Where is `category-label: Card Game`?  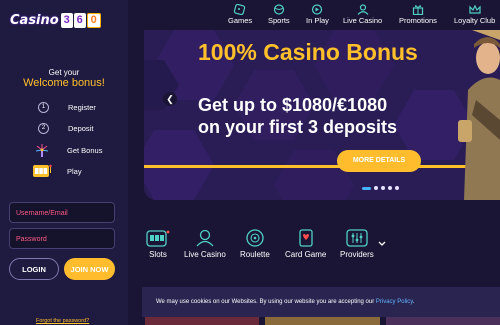 category-label: Card Game is located at coordinates (306, 254).